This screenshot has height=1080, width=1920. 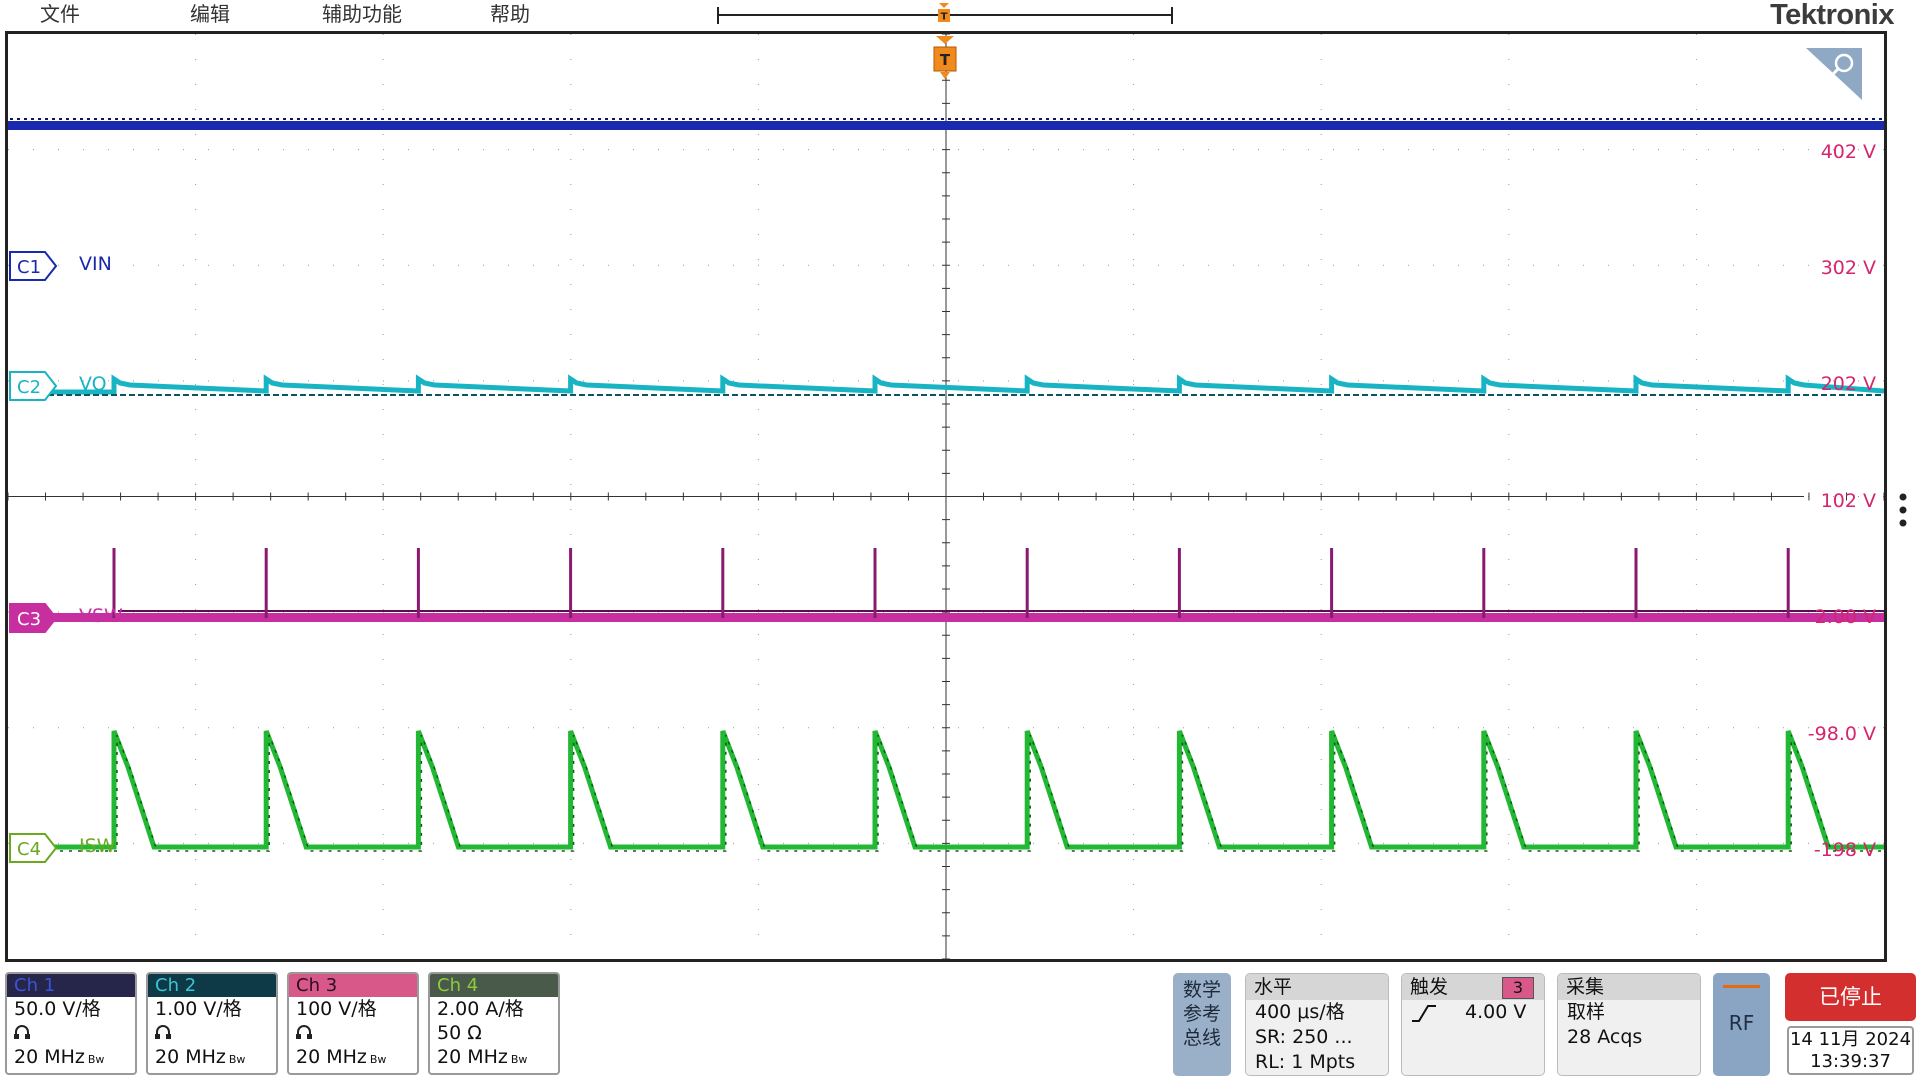 What do you see at coordinates (71, 985) in the screenshot?
I see `ch1-badge-header: Ch 1` at bounding box center [71, 985].